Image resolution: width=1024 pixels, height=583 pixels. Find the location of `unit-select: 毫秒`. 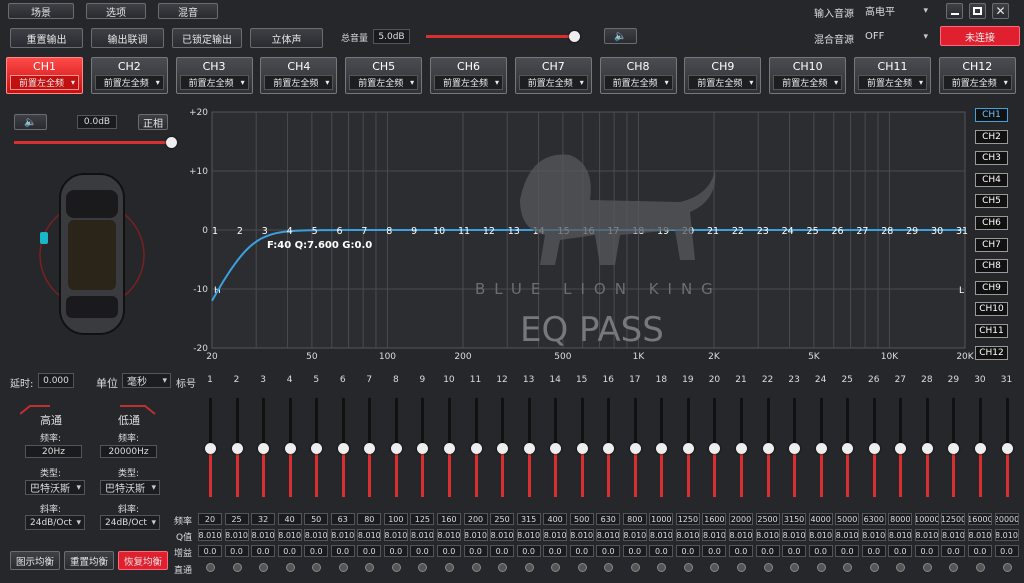

unit-select: 毫秒 is located at coordinates (146, 380).